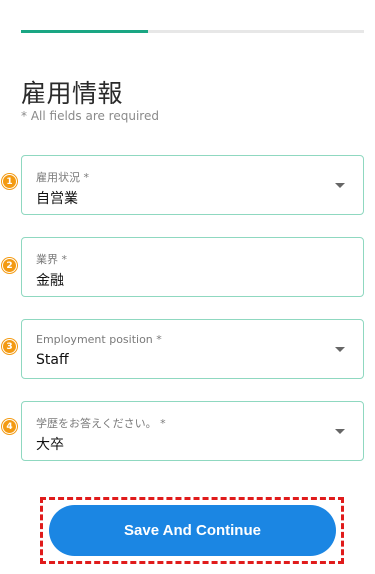 Image resolution: width=375 pixels, height=574 pixels. I want to click on required-fields-note: * All fields are required, so click(90, 116).